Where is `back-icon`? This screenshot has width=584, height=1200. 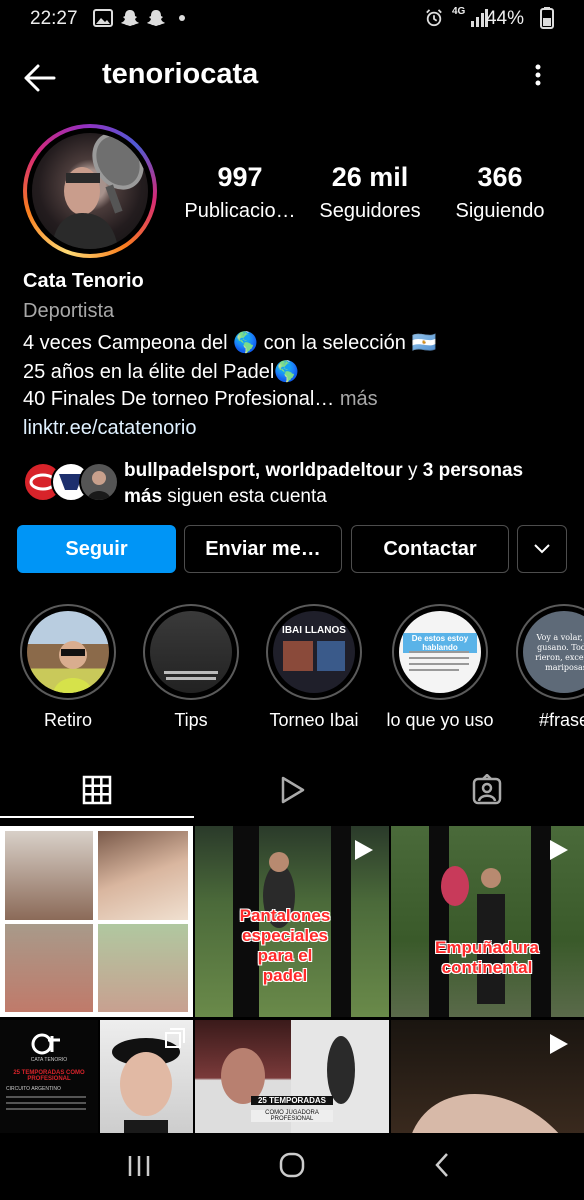 back-icon is located at coordinates (442, 1165).